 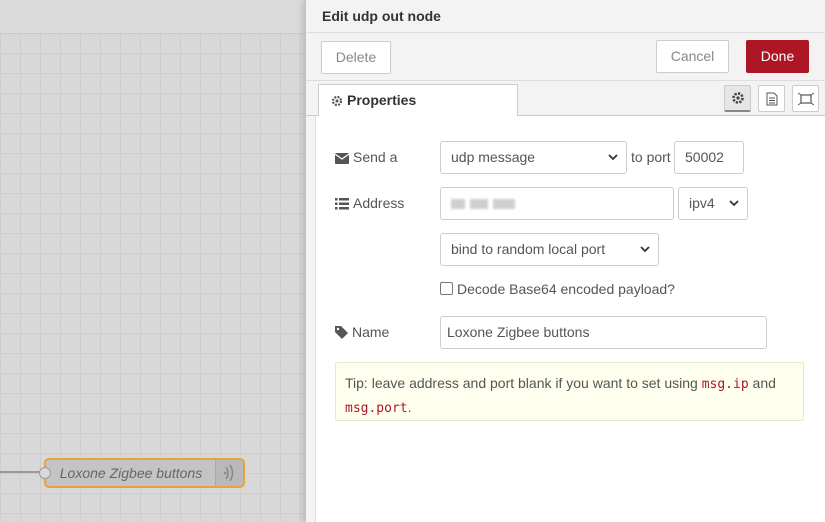 What do you see at coordinates (528, 249) in the screenshot?
I see `bind-port-value: bind to random local port` at bounding box center [528, 249].